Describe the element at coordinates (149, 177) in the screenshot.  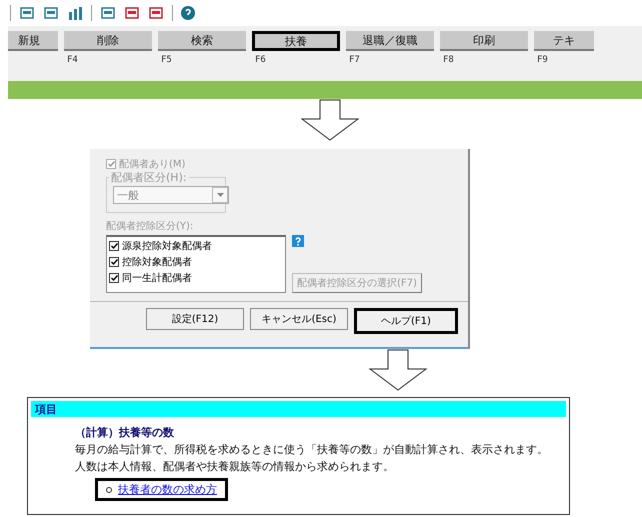
I see `group-label: 配偶者区分(H):` at that location.